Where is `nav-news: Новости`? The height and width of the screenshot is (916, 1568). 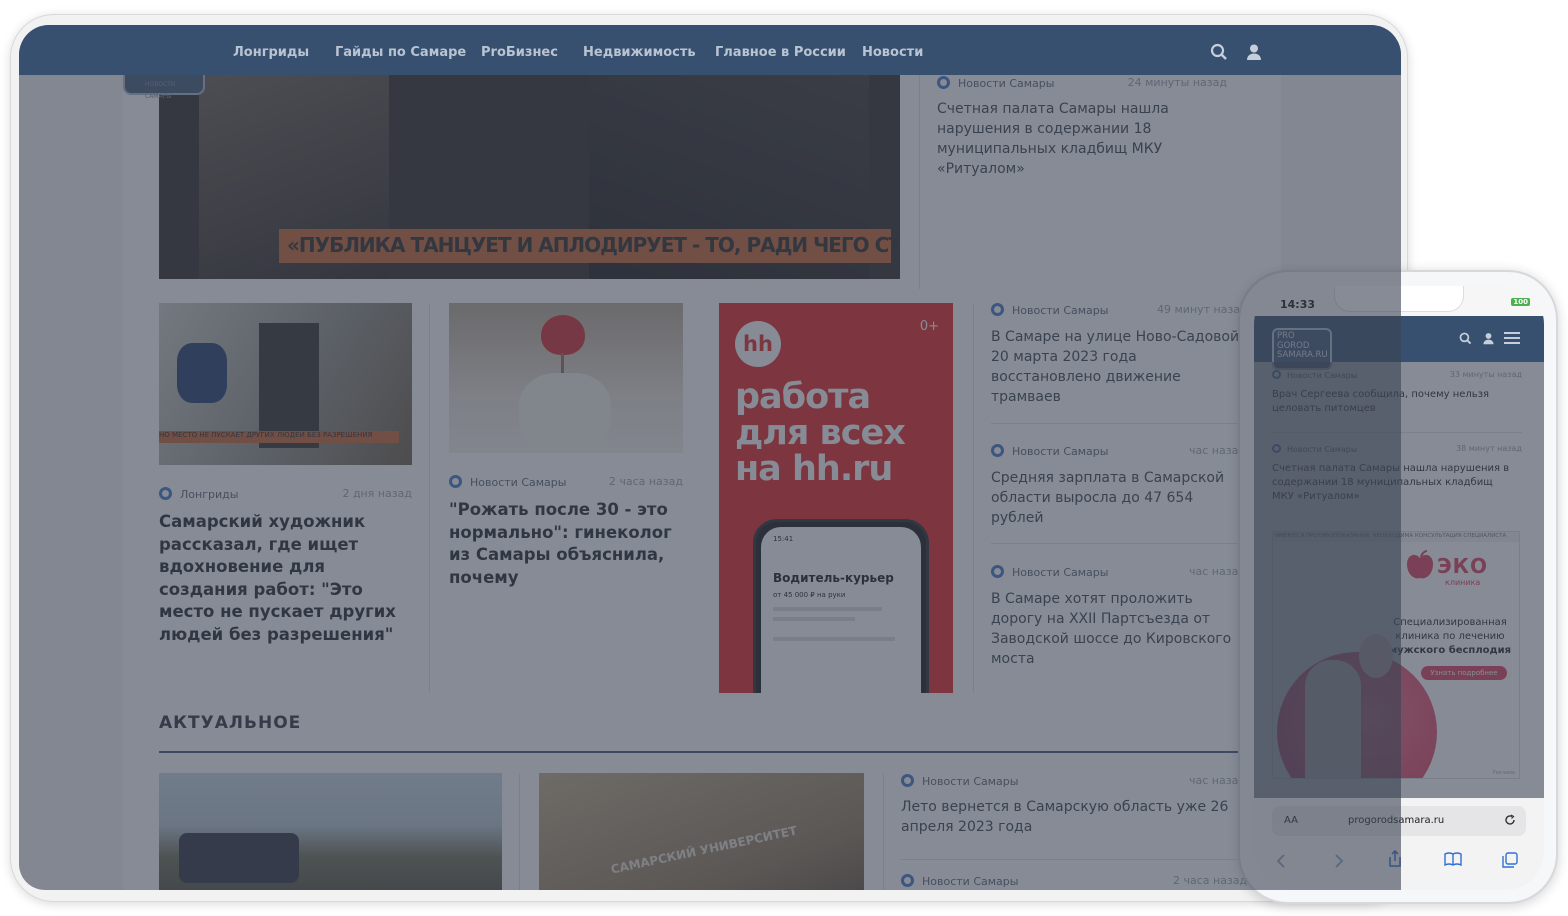
nav-news: Новости is located at coordinates (892, 52).